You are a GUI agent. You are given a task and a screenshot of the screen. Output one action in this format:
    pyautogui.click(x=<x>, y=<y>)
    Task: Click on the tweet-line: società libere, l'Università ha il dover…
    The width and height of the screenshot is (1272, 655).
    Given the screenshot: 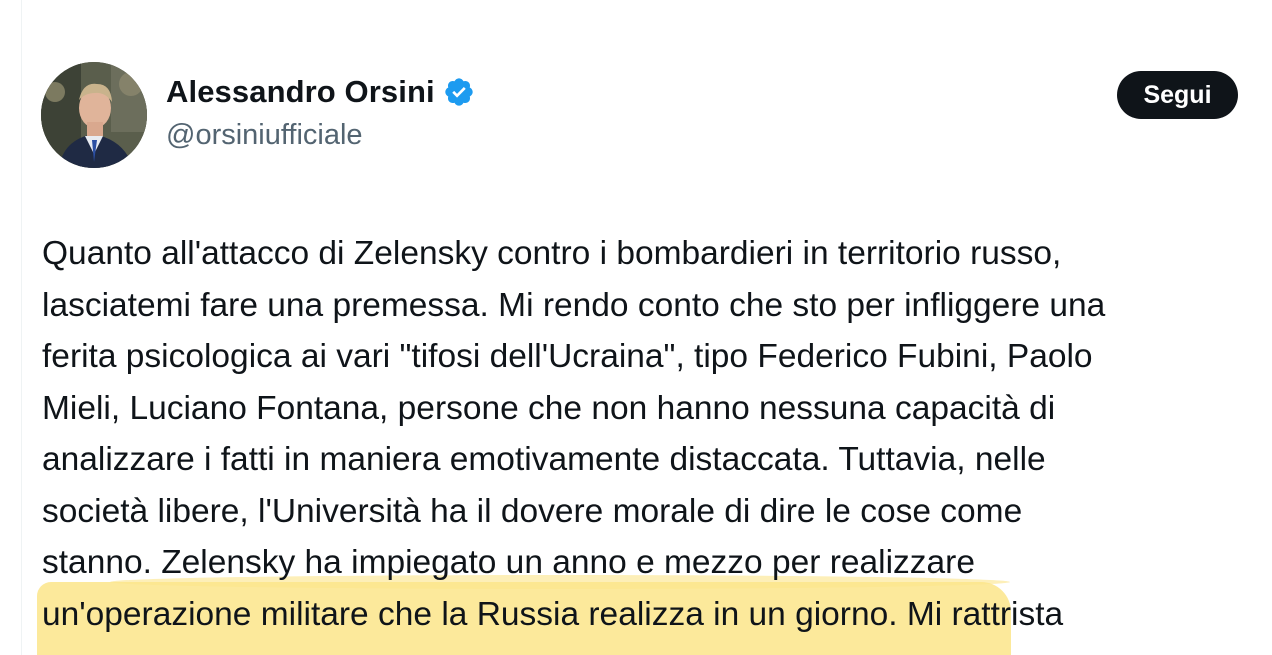 What is the action you would take?
    pyautogui.click(x=532, y=511)
    